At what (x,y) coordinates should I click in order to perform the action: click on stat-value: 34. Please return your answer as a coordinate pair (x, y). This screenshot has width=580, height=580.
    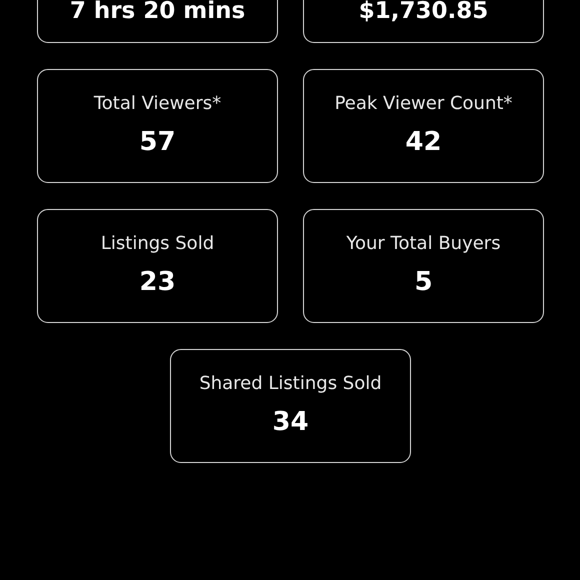
    Looking at the image, I should click on (290, 422).